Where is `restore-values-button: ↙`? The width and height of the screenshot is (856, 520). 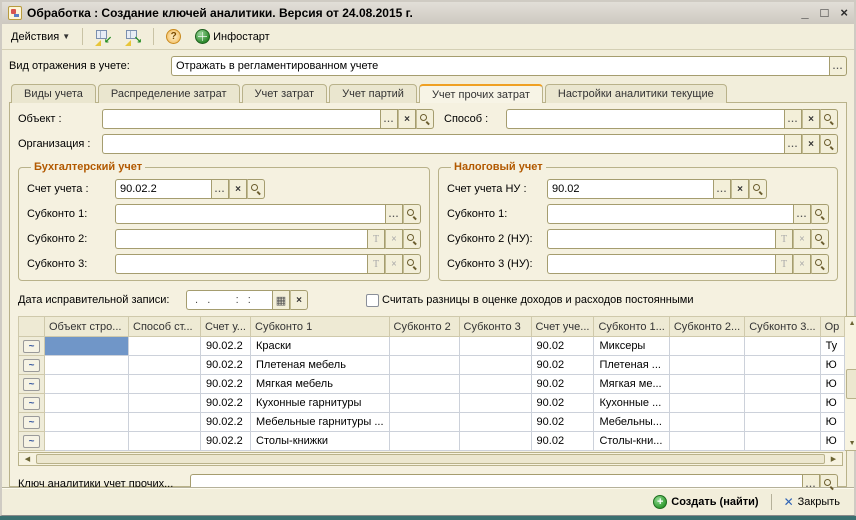
restore-values-button: ↙ is located at coordinates (103, 36).